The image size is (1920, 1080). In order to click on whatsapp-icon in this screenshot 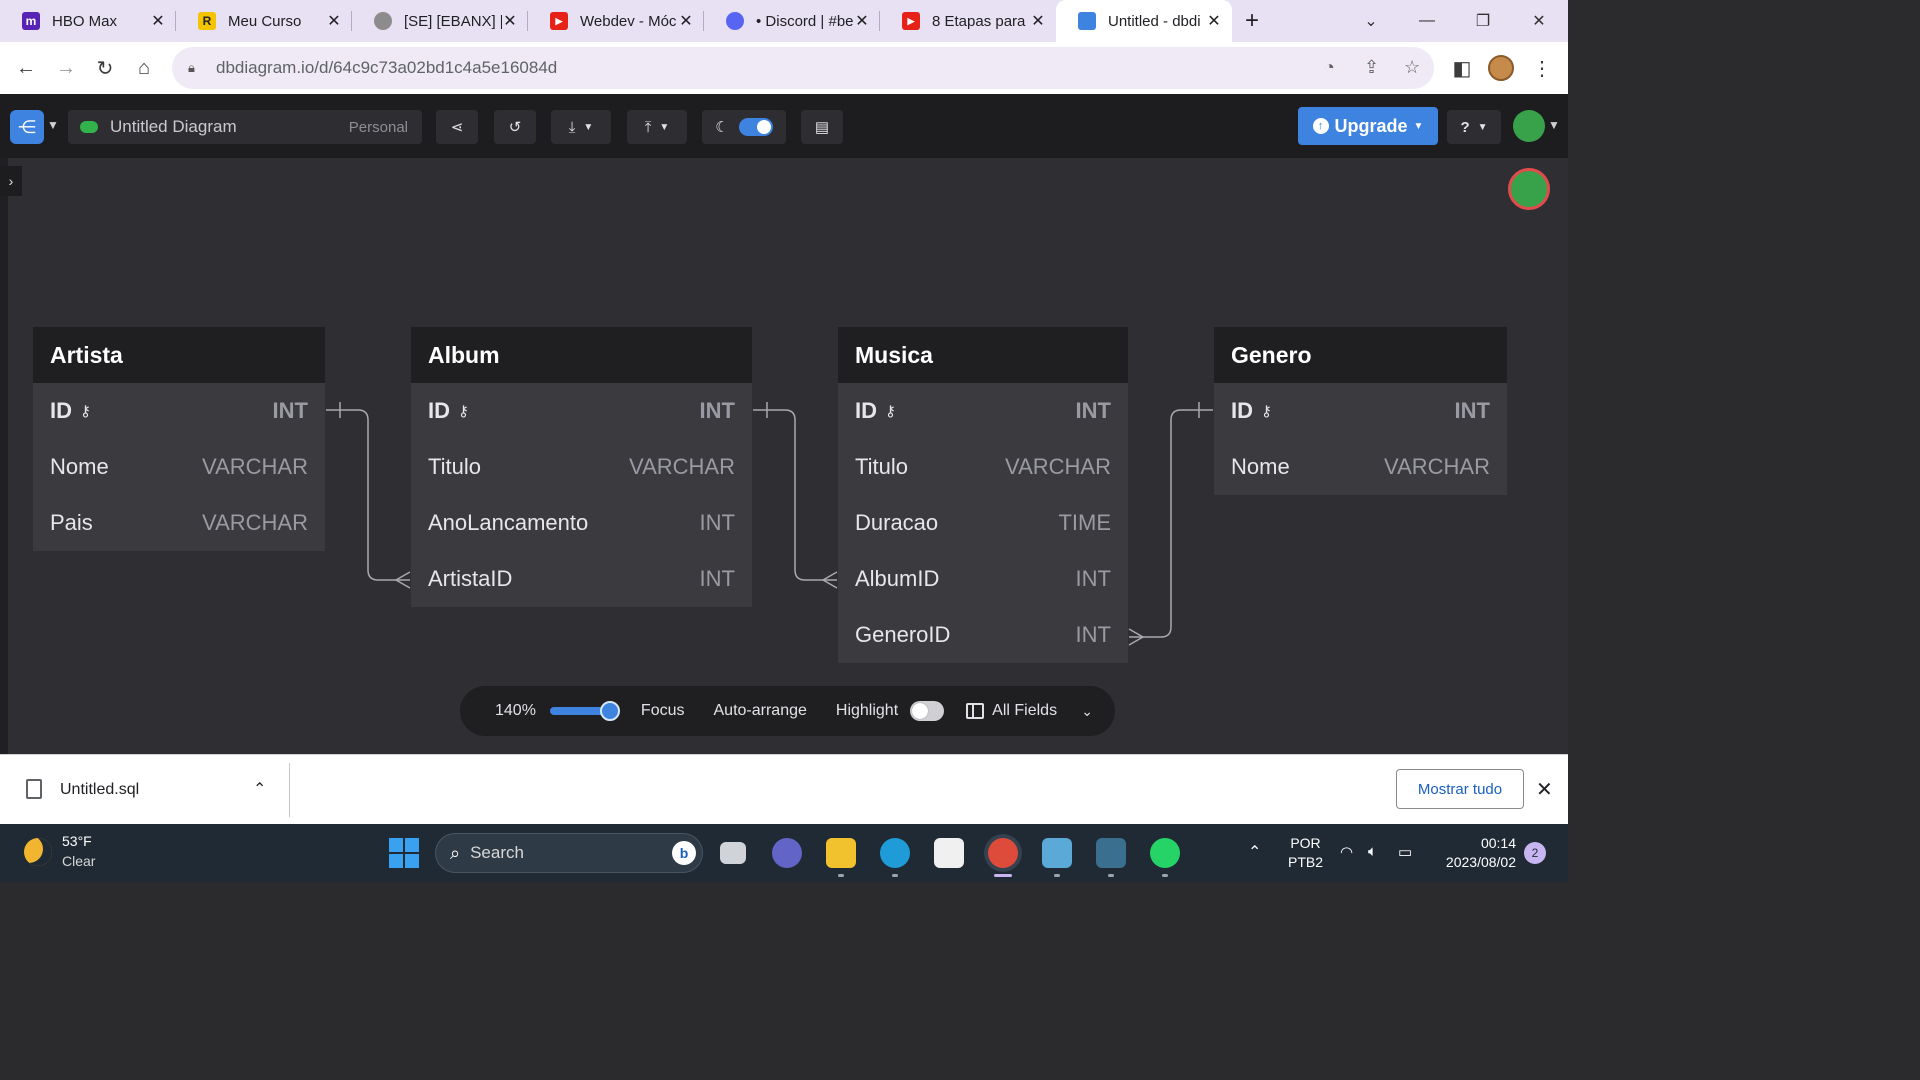, I will do `click(1165, 853)`.